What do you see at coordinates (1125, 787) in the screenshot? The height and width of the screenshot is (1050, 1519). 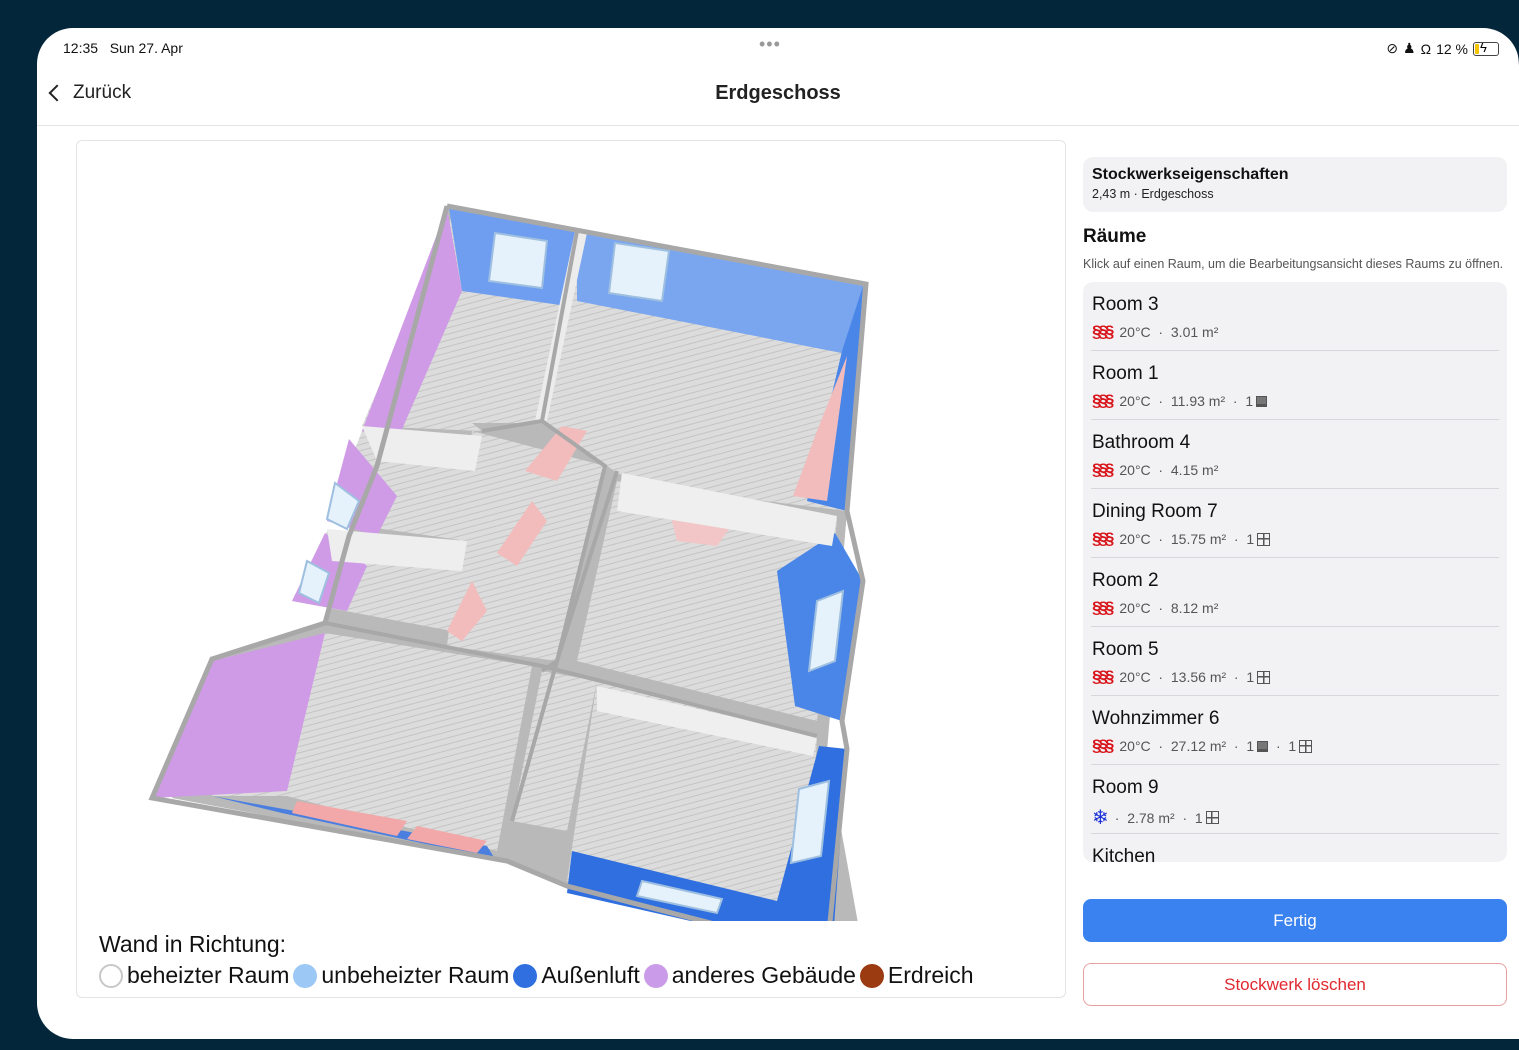 I see `room-name: Room 9` at bounding box center [1125, 787].